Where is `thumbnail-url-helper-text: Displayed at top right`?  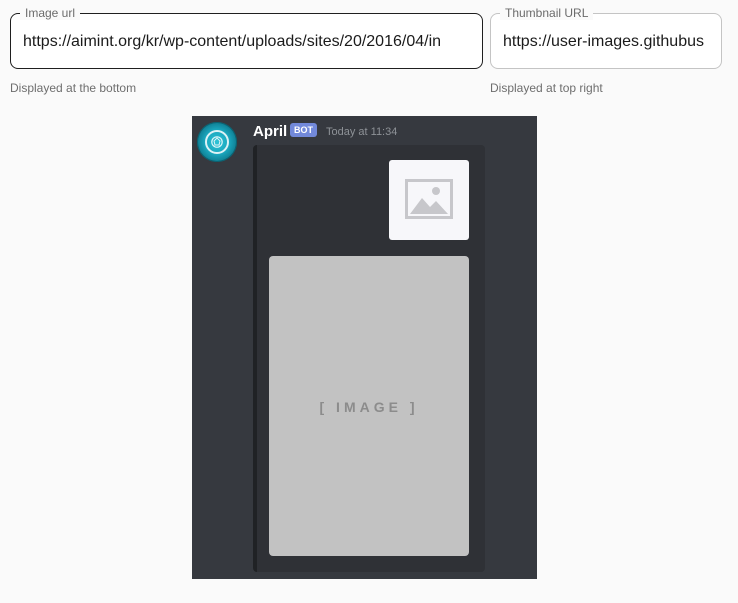 thumbnail-url-helper-text: Displayed at top right is located at coordinates (546, 88).